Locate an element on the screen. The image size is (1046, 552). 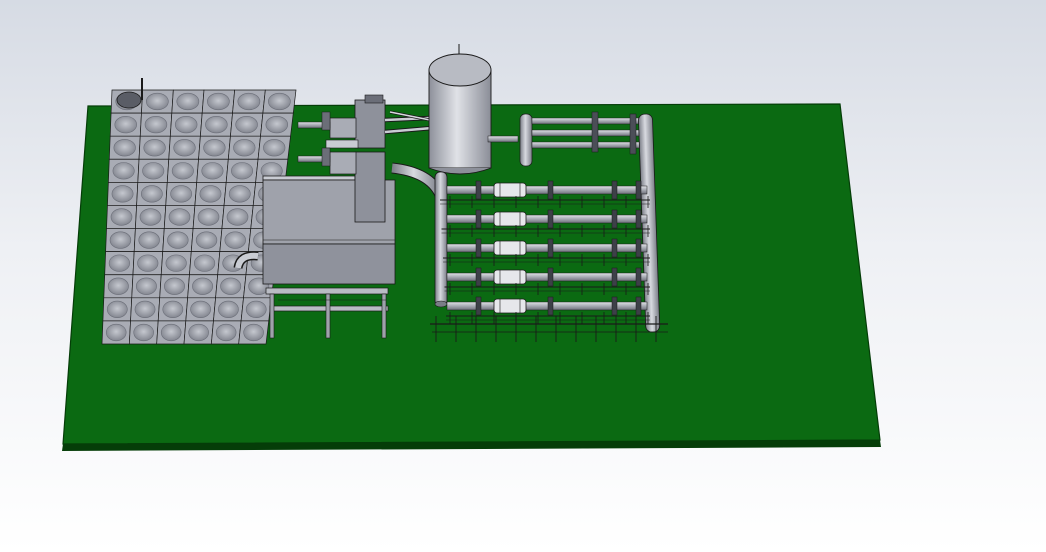
skid-enclosure-top is located at coordinates (309, 178).